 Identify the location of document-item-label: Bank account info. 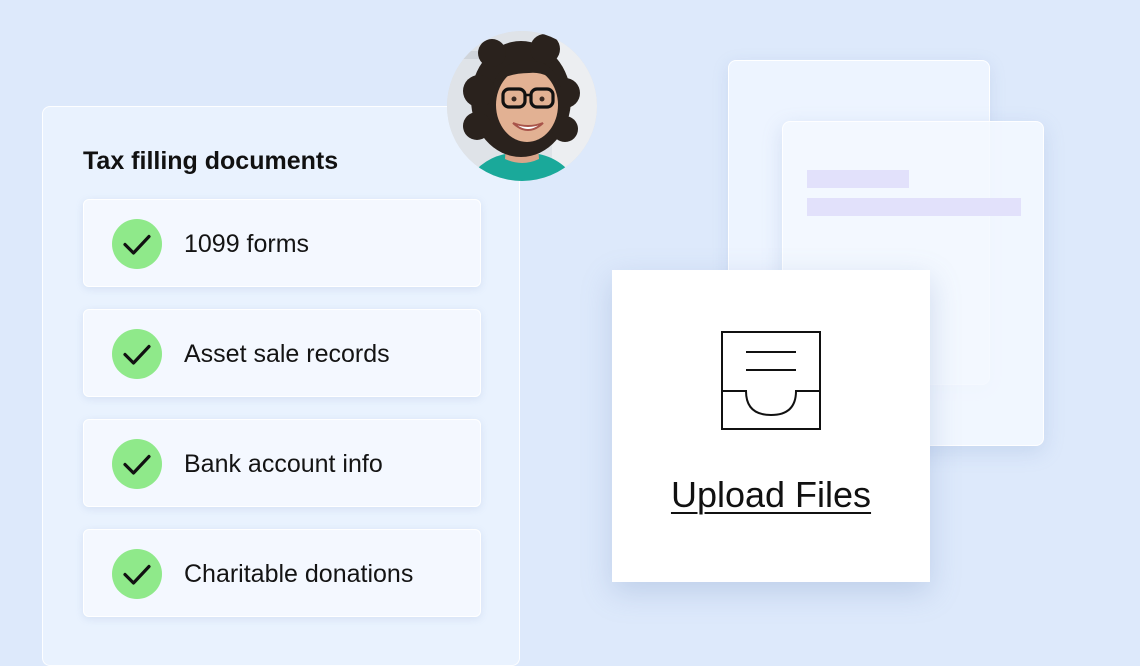
(283, 464).